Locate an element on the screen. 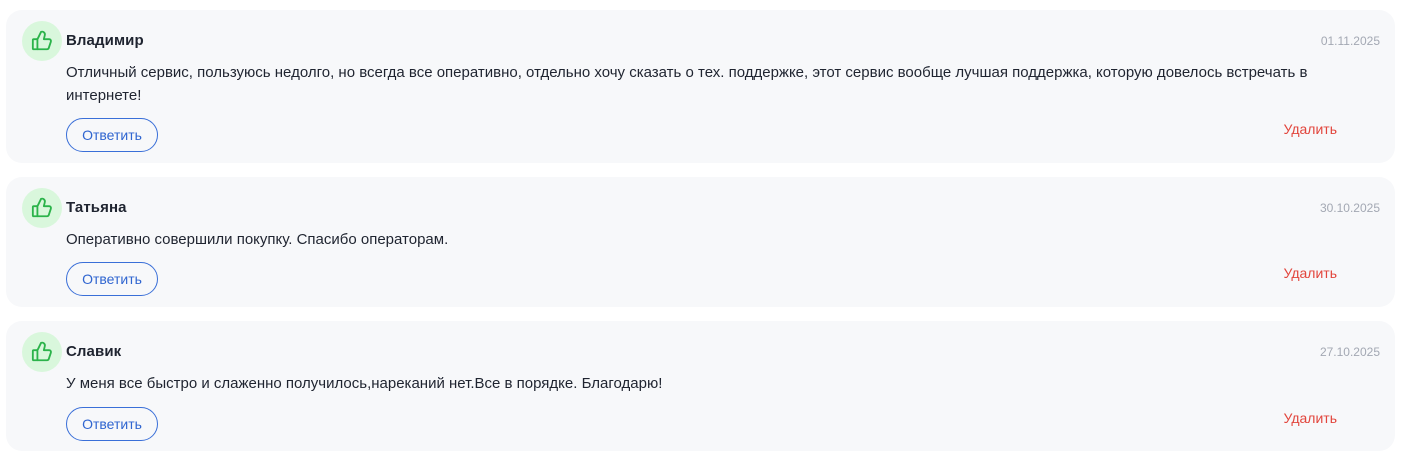  review-date: 27.10.2025 is located at coordinates (1349, 352).